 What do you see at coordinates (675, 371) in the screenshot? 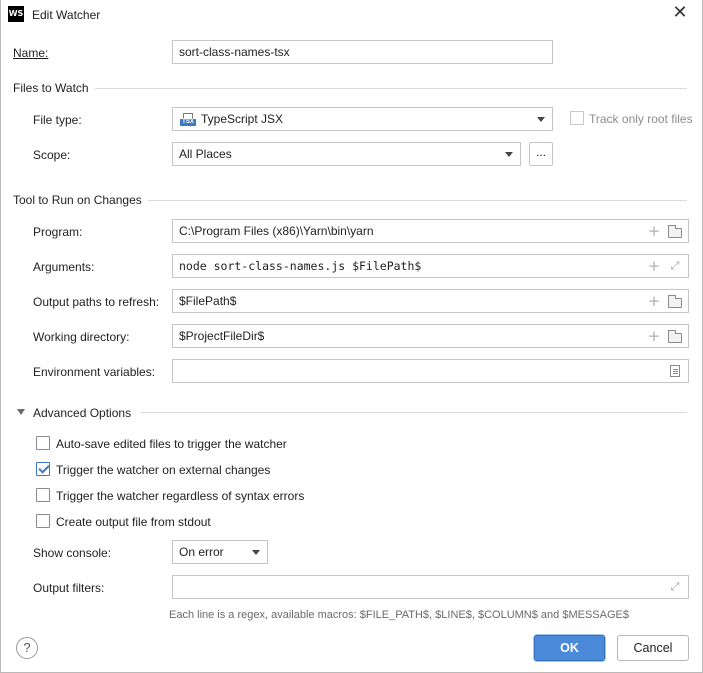
I see `edit-env-vars-icon` at bounding box center [675, 371].